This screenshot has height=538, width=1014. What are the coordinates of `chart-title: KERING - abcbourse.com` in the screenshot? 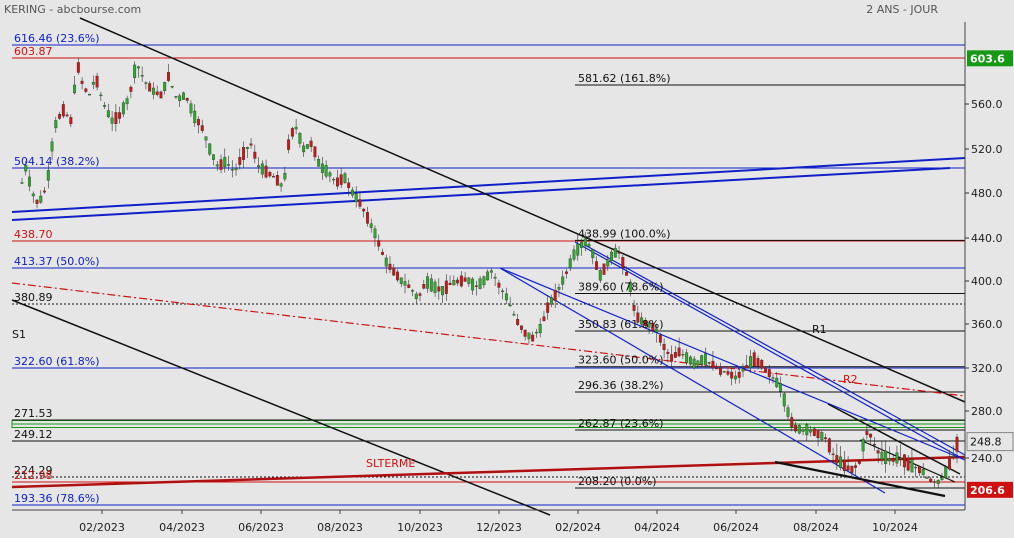 It's located at (73, 9).